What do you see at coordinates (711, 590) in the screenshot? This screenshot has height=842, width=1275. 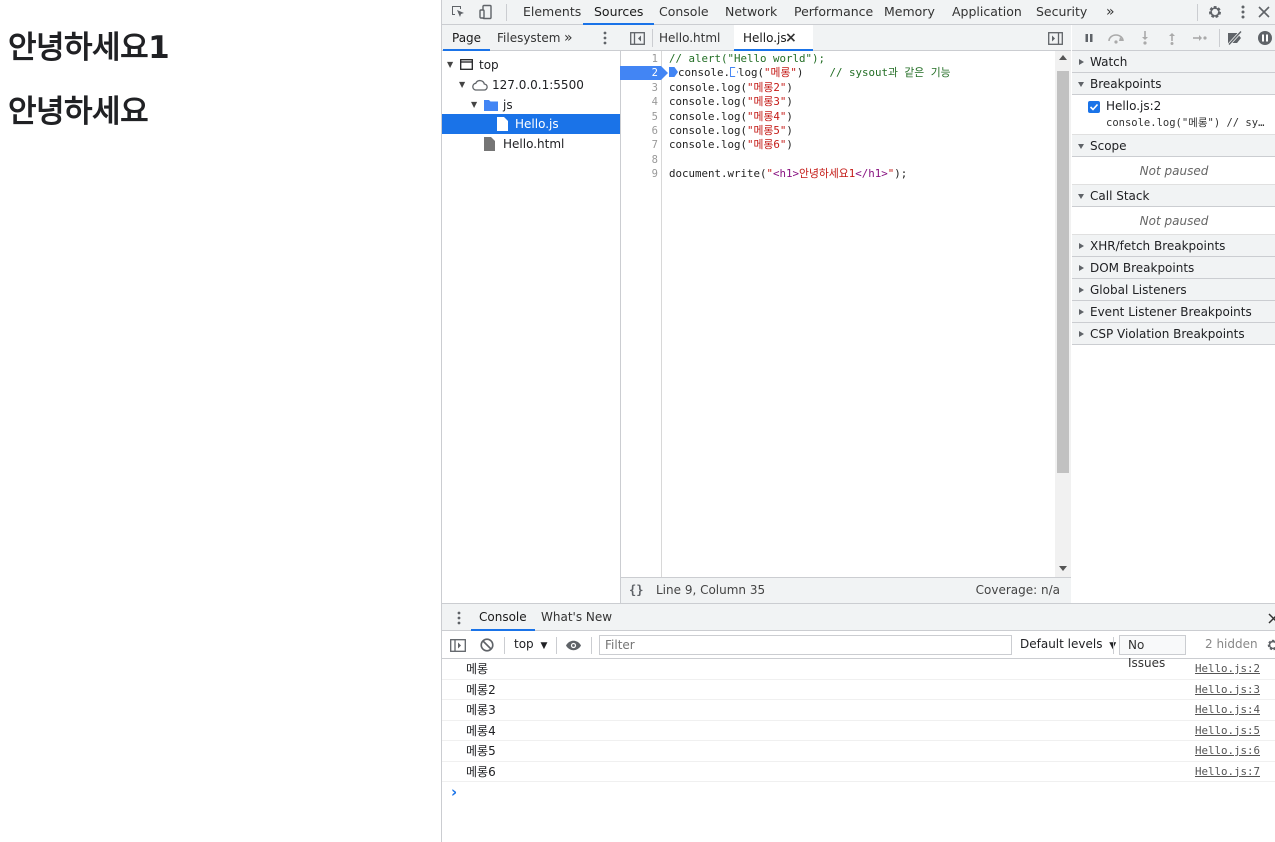 I see `cursor-position: Line 9, Column 35` at bounding box center [711, 590].